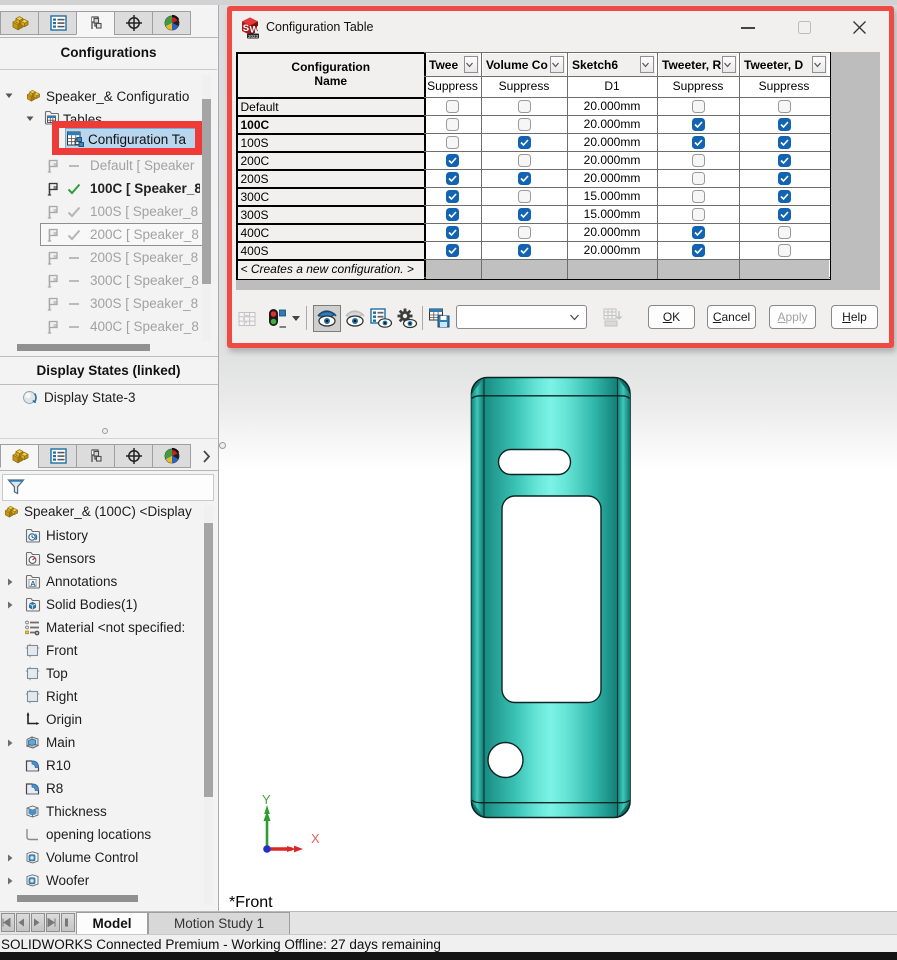 This screenshot has height=960, width=897. I want to click on svg-text: 2023, so click(253, 36).